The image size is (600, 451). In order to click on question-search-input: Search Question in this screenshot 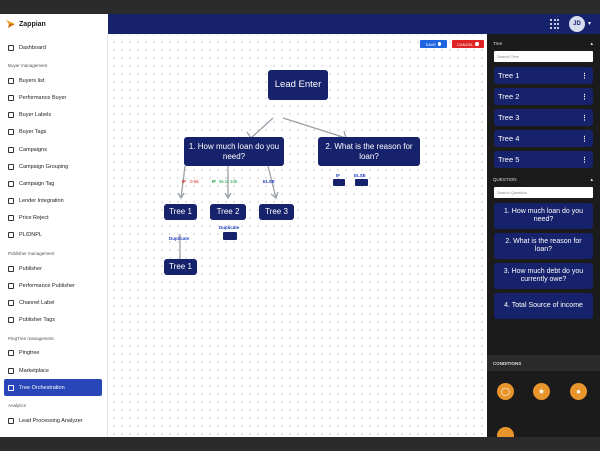, I will do `click(543, 192)`.